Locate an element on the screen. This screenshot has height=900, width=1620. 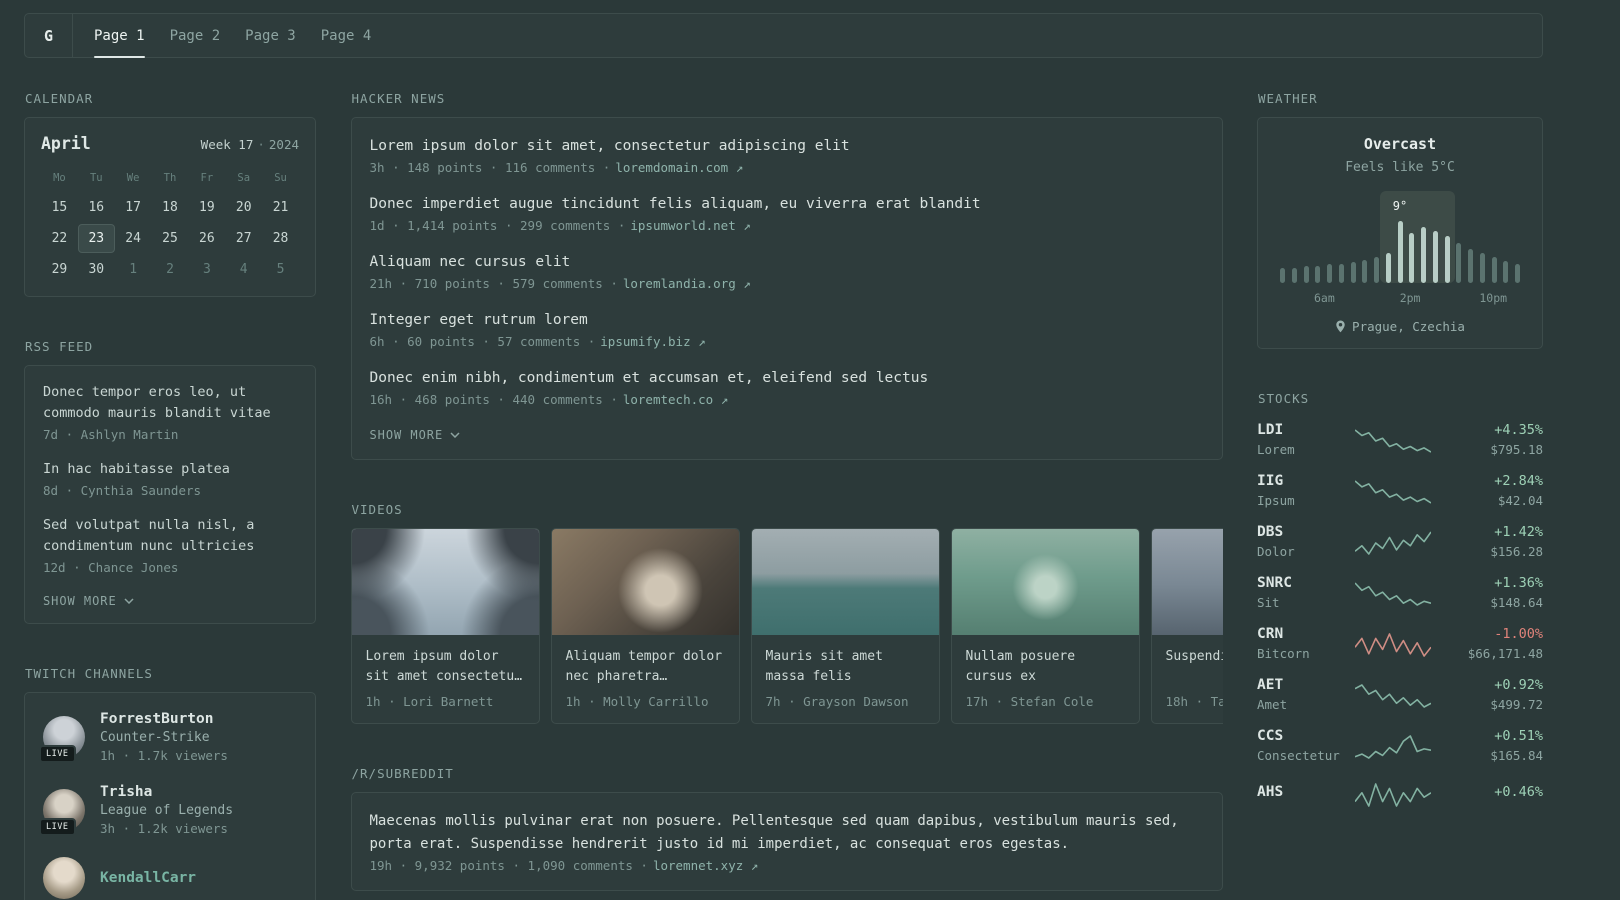
stock-identity: IIG Ipsum is located at coordinates (1306, 490).